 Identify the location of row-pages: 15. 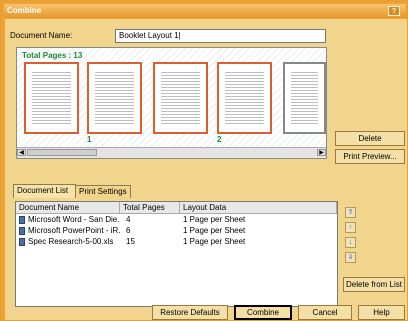
(130, 241).